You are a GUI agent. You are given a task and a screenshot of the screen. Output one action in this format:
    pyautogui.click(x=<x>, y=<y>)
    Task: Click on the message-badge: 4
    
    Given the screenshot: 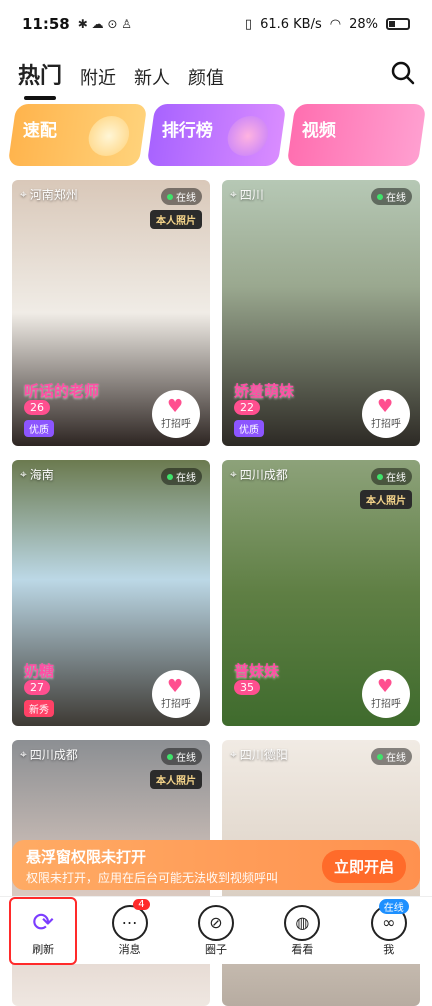 What is the action you would take?
    pyautogui.click(x=141, y=904)
    